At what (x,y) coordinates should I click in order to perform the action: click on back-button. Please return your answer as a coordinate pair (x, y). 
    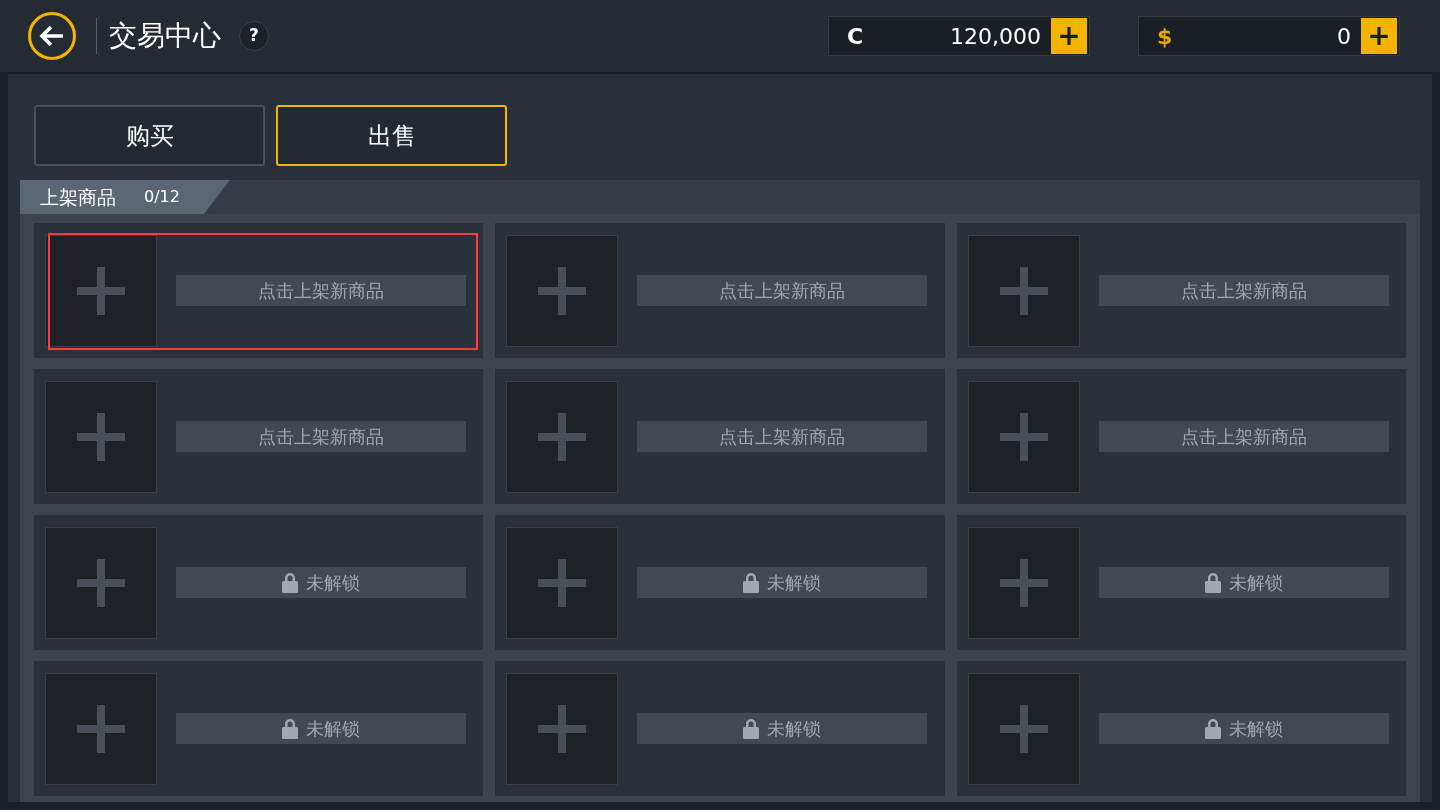
    Looking at the image, I should click on (52, 36).